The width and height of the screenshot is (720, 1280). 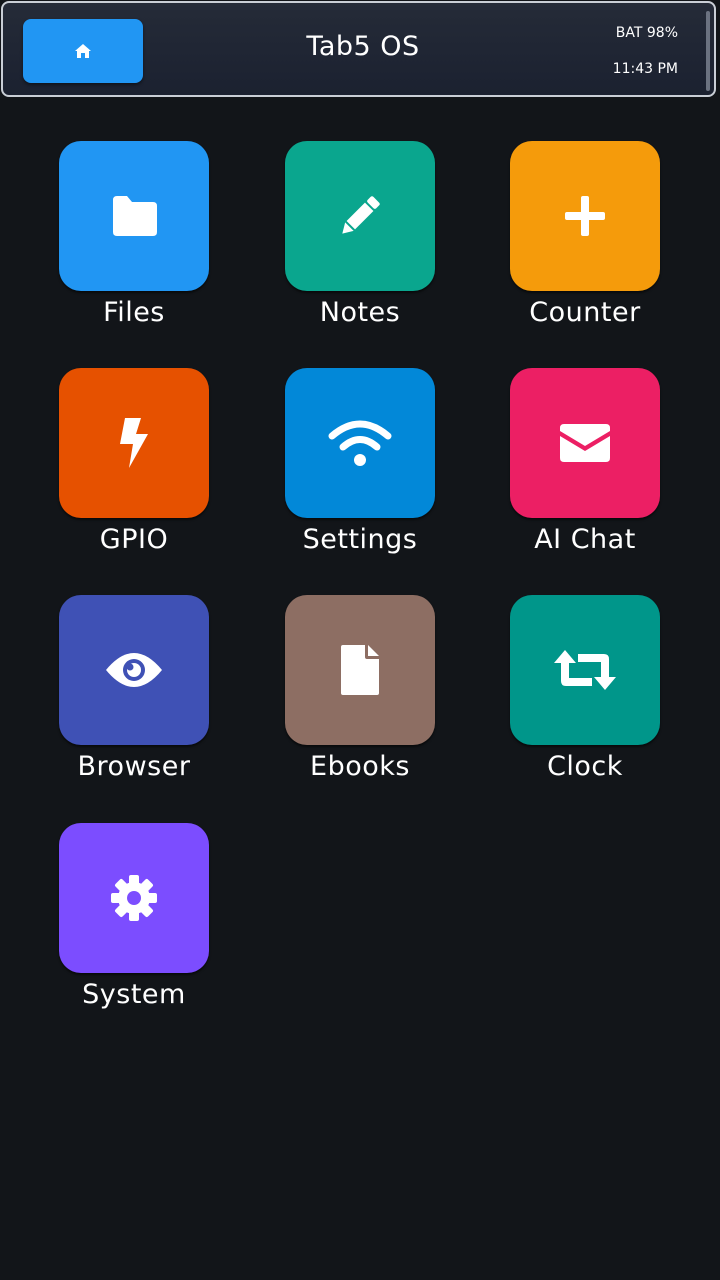 What do you see at coordinates (585, 312) in the screenshot?
I see `app-label: Counter` at bounding box center [585, 312].